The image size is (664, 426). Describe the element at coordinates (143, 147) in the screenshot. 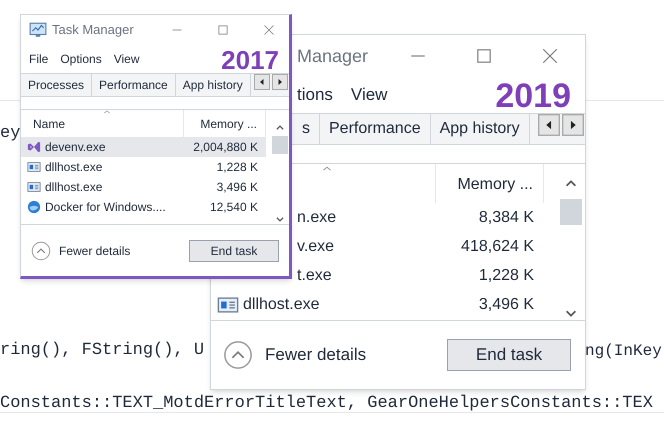

I see `process-row: devenv.exe 2,004,880 K` at that location.